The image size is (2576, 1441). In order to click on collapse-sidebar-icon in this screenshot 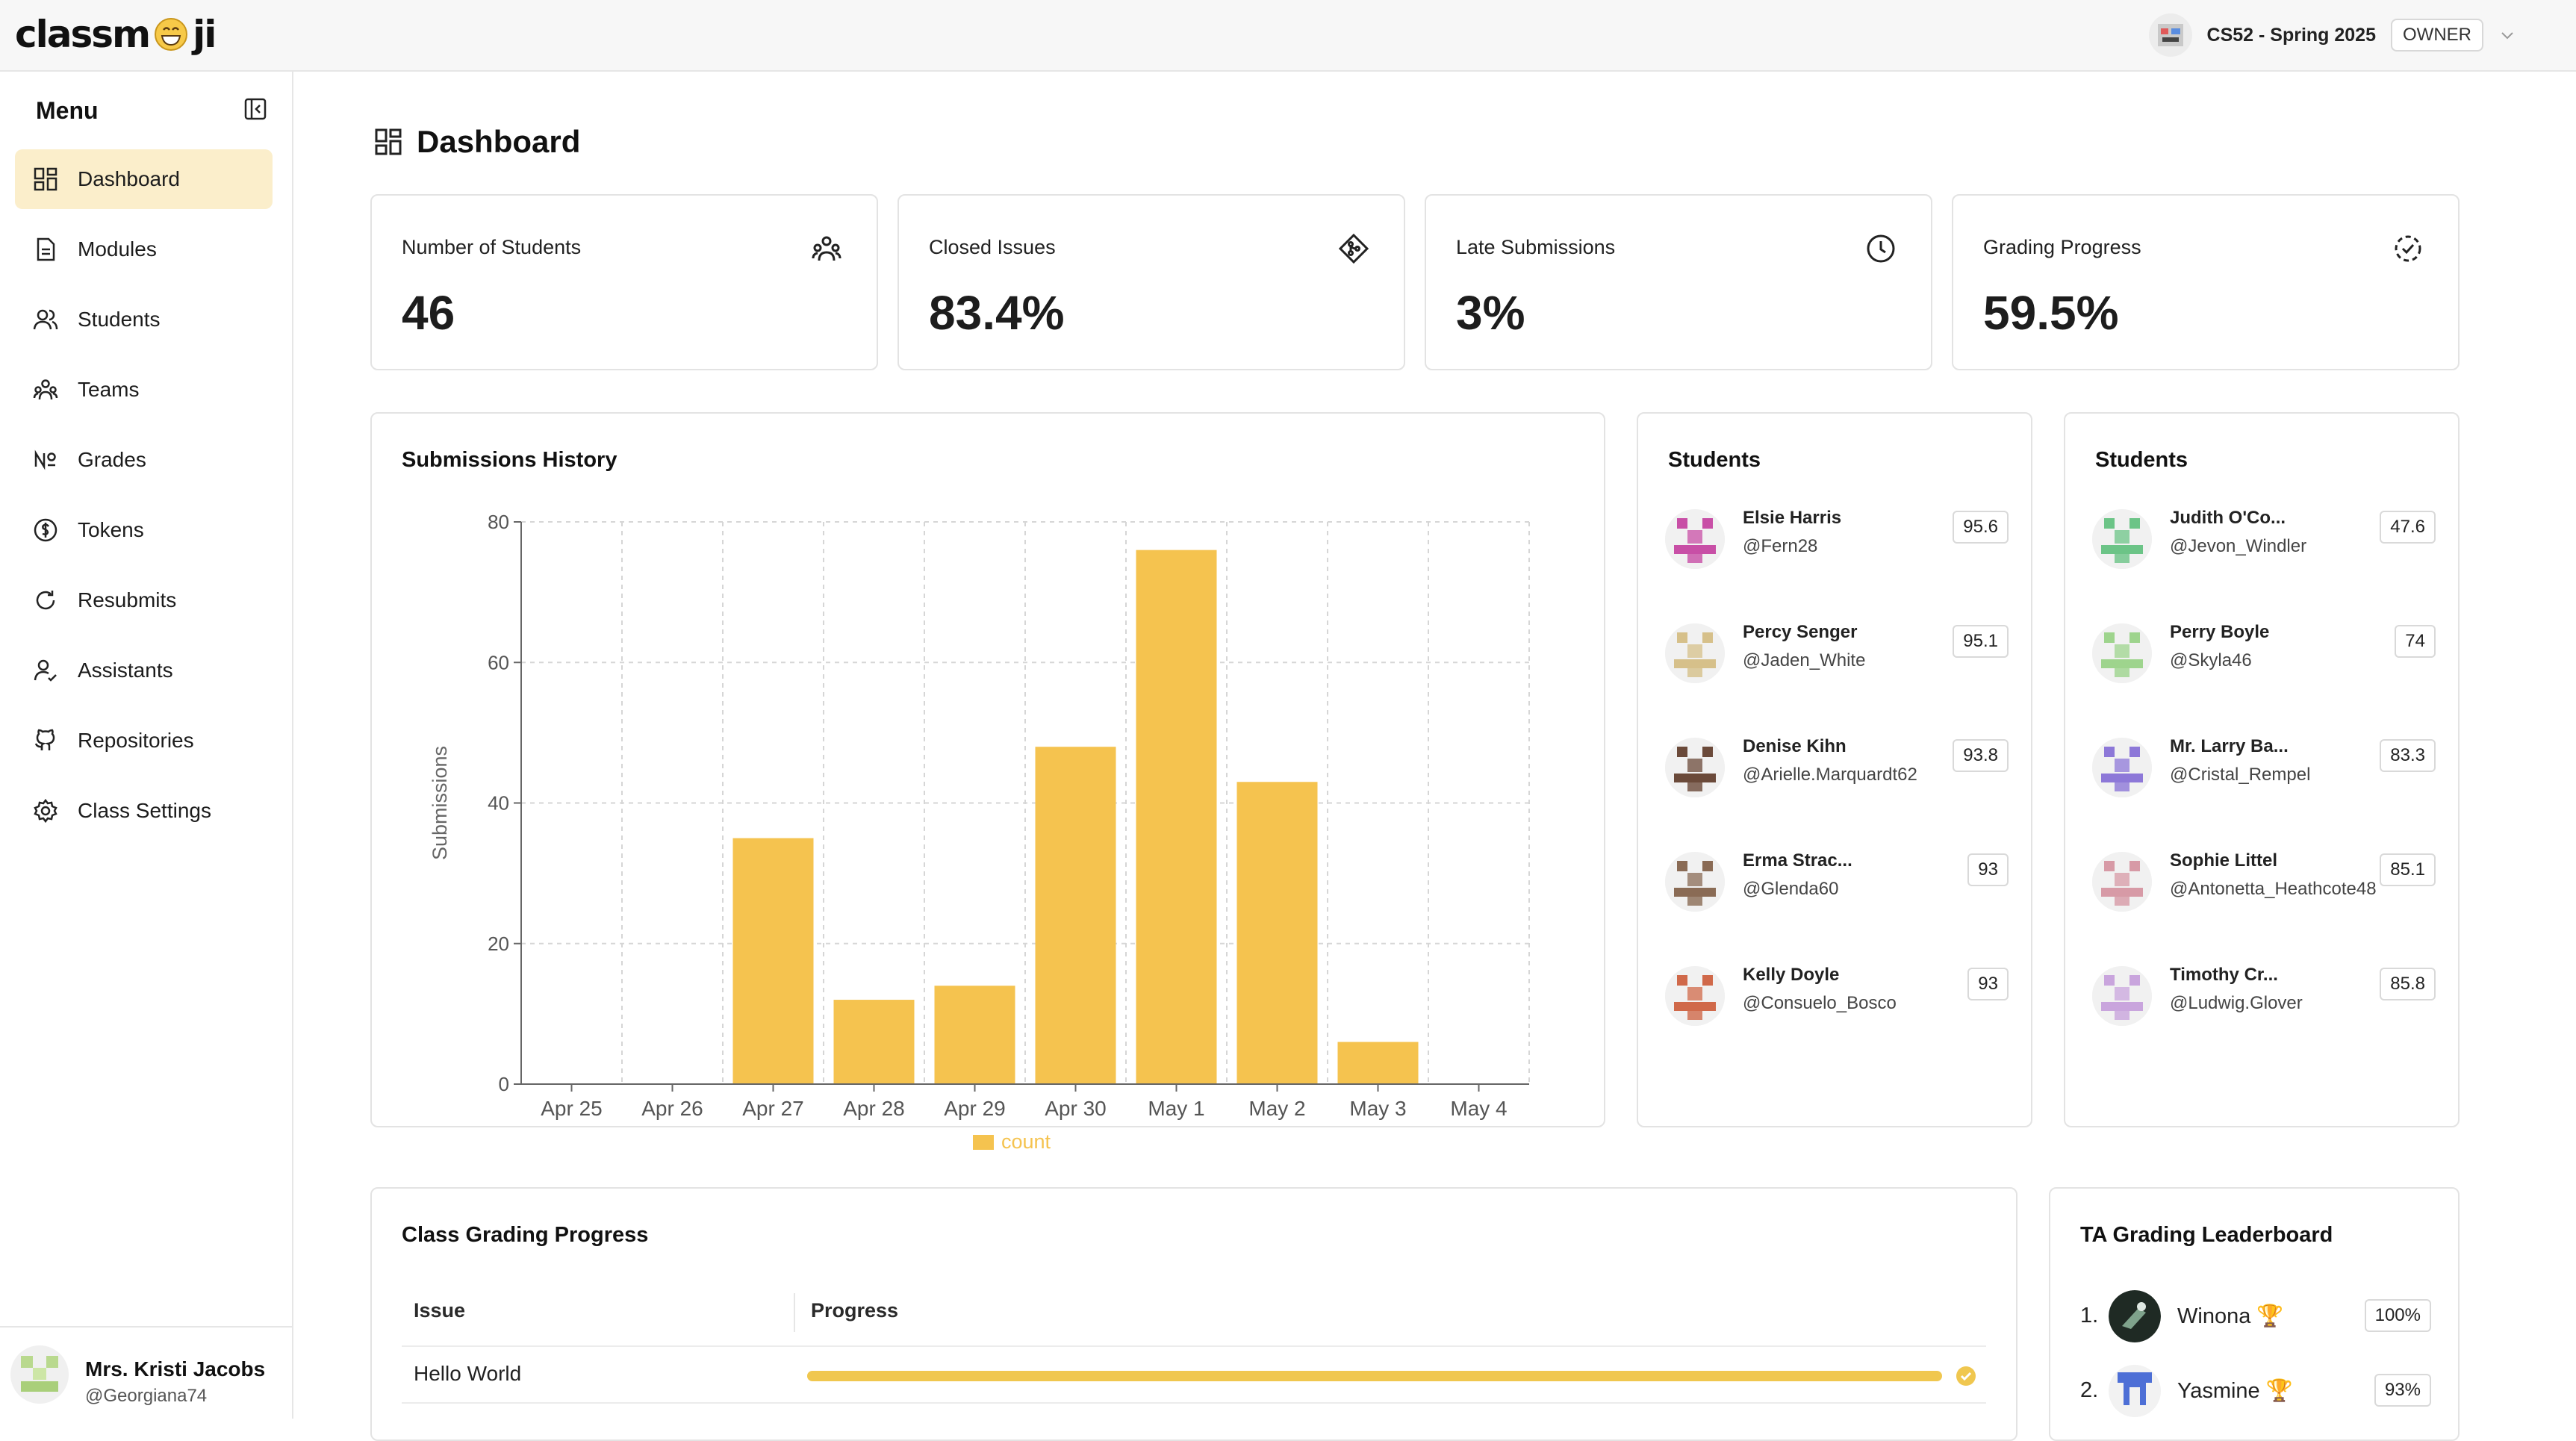, I will do `click(255, 109)`.